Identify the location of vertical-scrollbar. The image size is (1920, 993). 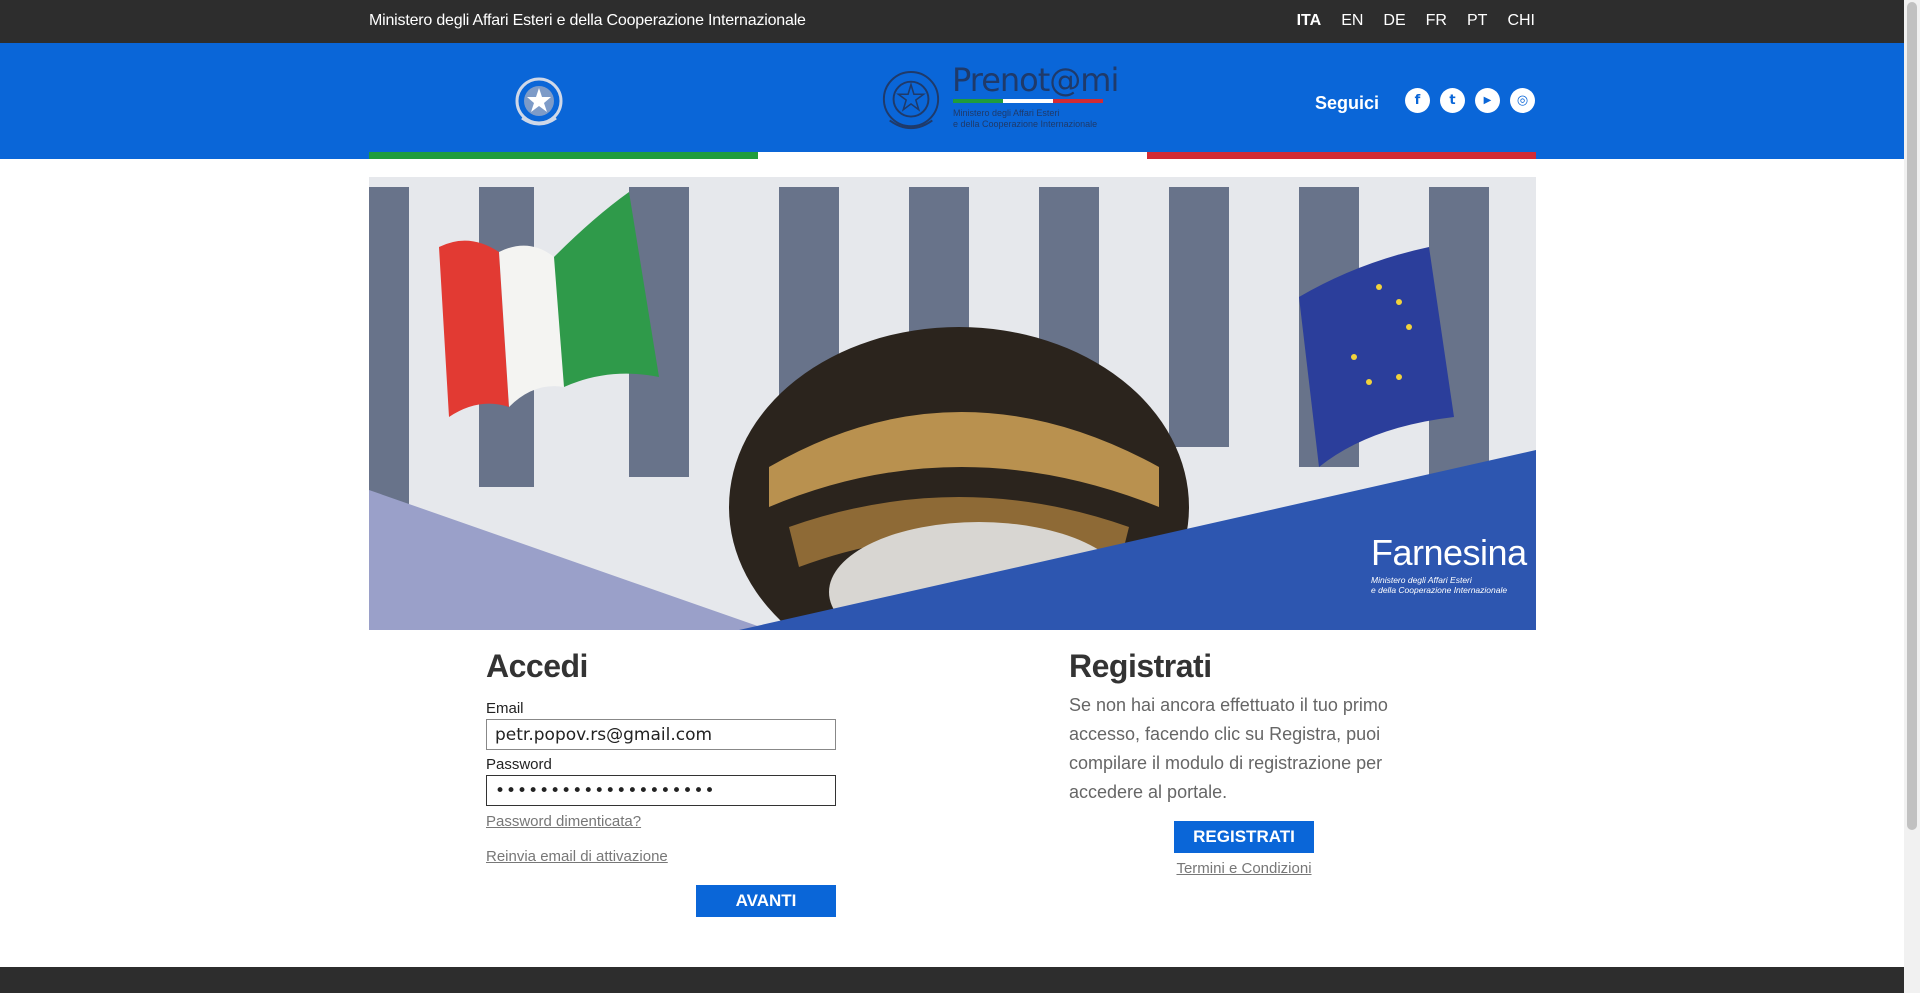
(1912, 496).